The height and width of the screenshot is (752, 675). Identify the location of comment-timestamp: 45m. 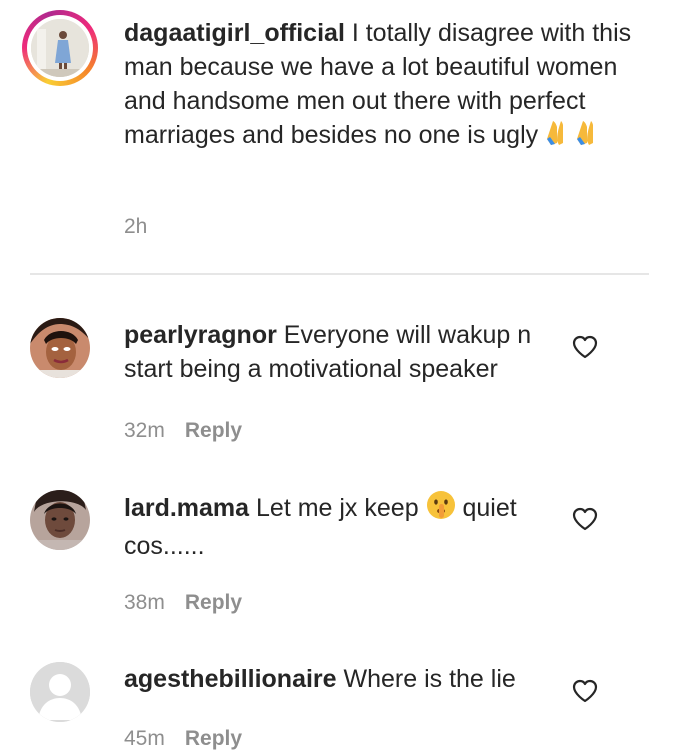
(144, 738).